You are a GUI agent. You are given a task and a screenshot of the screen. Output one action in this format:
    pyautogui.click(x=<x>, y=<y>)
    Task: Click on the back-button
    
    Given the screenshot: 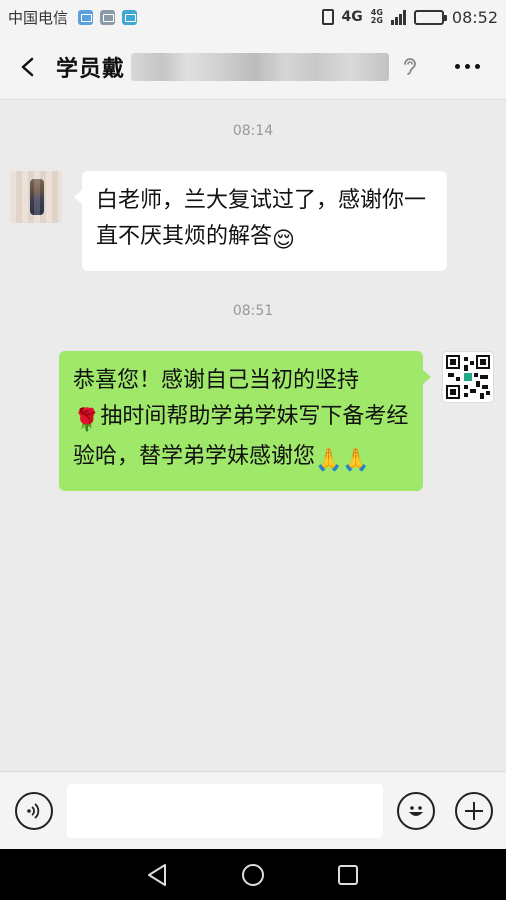 What is the action you would take?
    pyautogui.click(x=28, y=67)
    